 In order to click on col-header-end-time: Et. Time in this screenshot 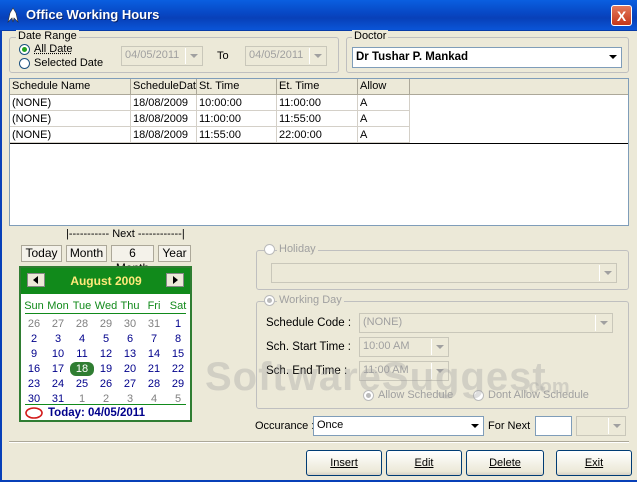, I will do `click(317, 87)`.